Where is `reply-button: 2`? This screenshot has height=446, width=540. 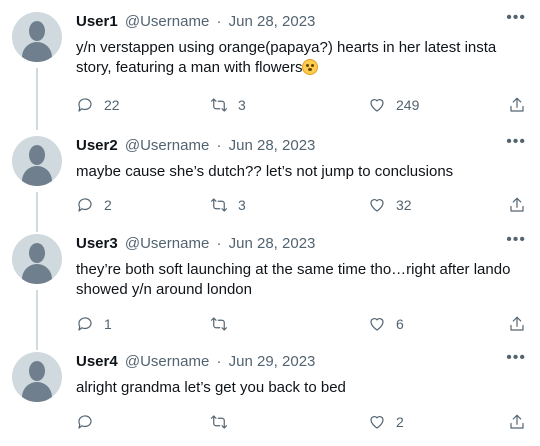
reply-button: 2 is located at coordinates (94, 205).